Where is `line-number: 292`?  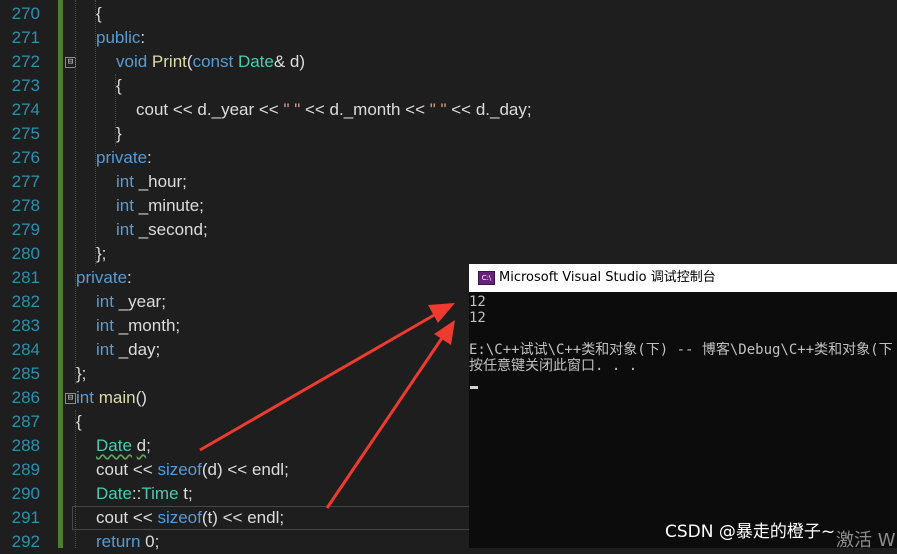
line-number: 292 is located at coordinates (25, 541).